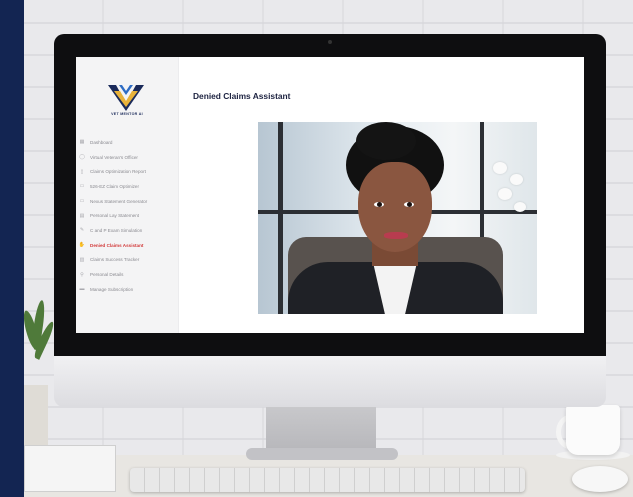 Image resolution: width=633 pixels, height=497 pixels. Describe the element at coordinates (82, 274) in the screenshot. I see `person-icon: ⚲` at that location.